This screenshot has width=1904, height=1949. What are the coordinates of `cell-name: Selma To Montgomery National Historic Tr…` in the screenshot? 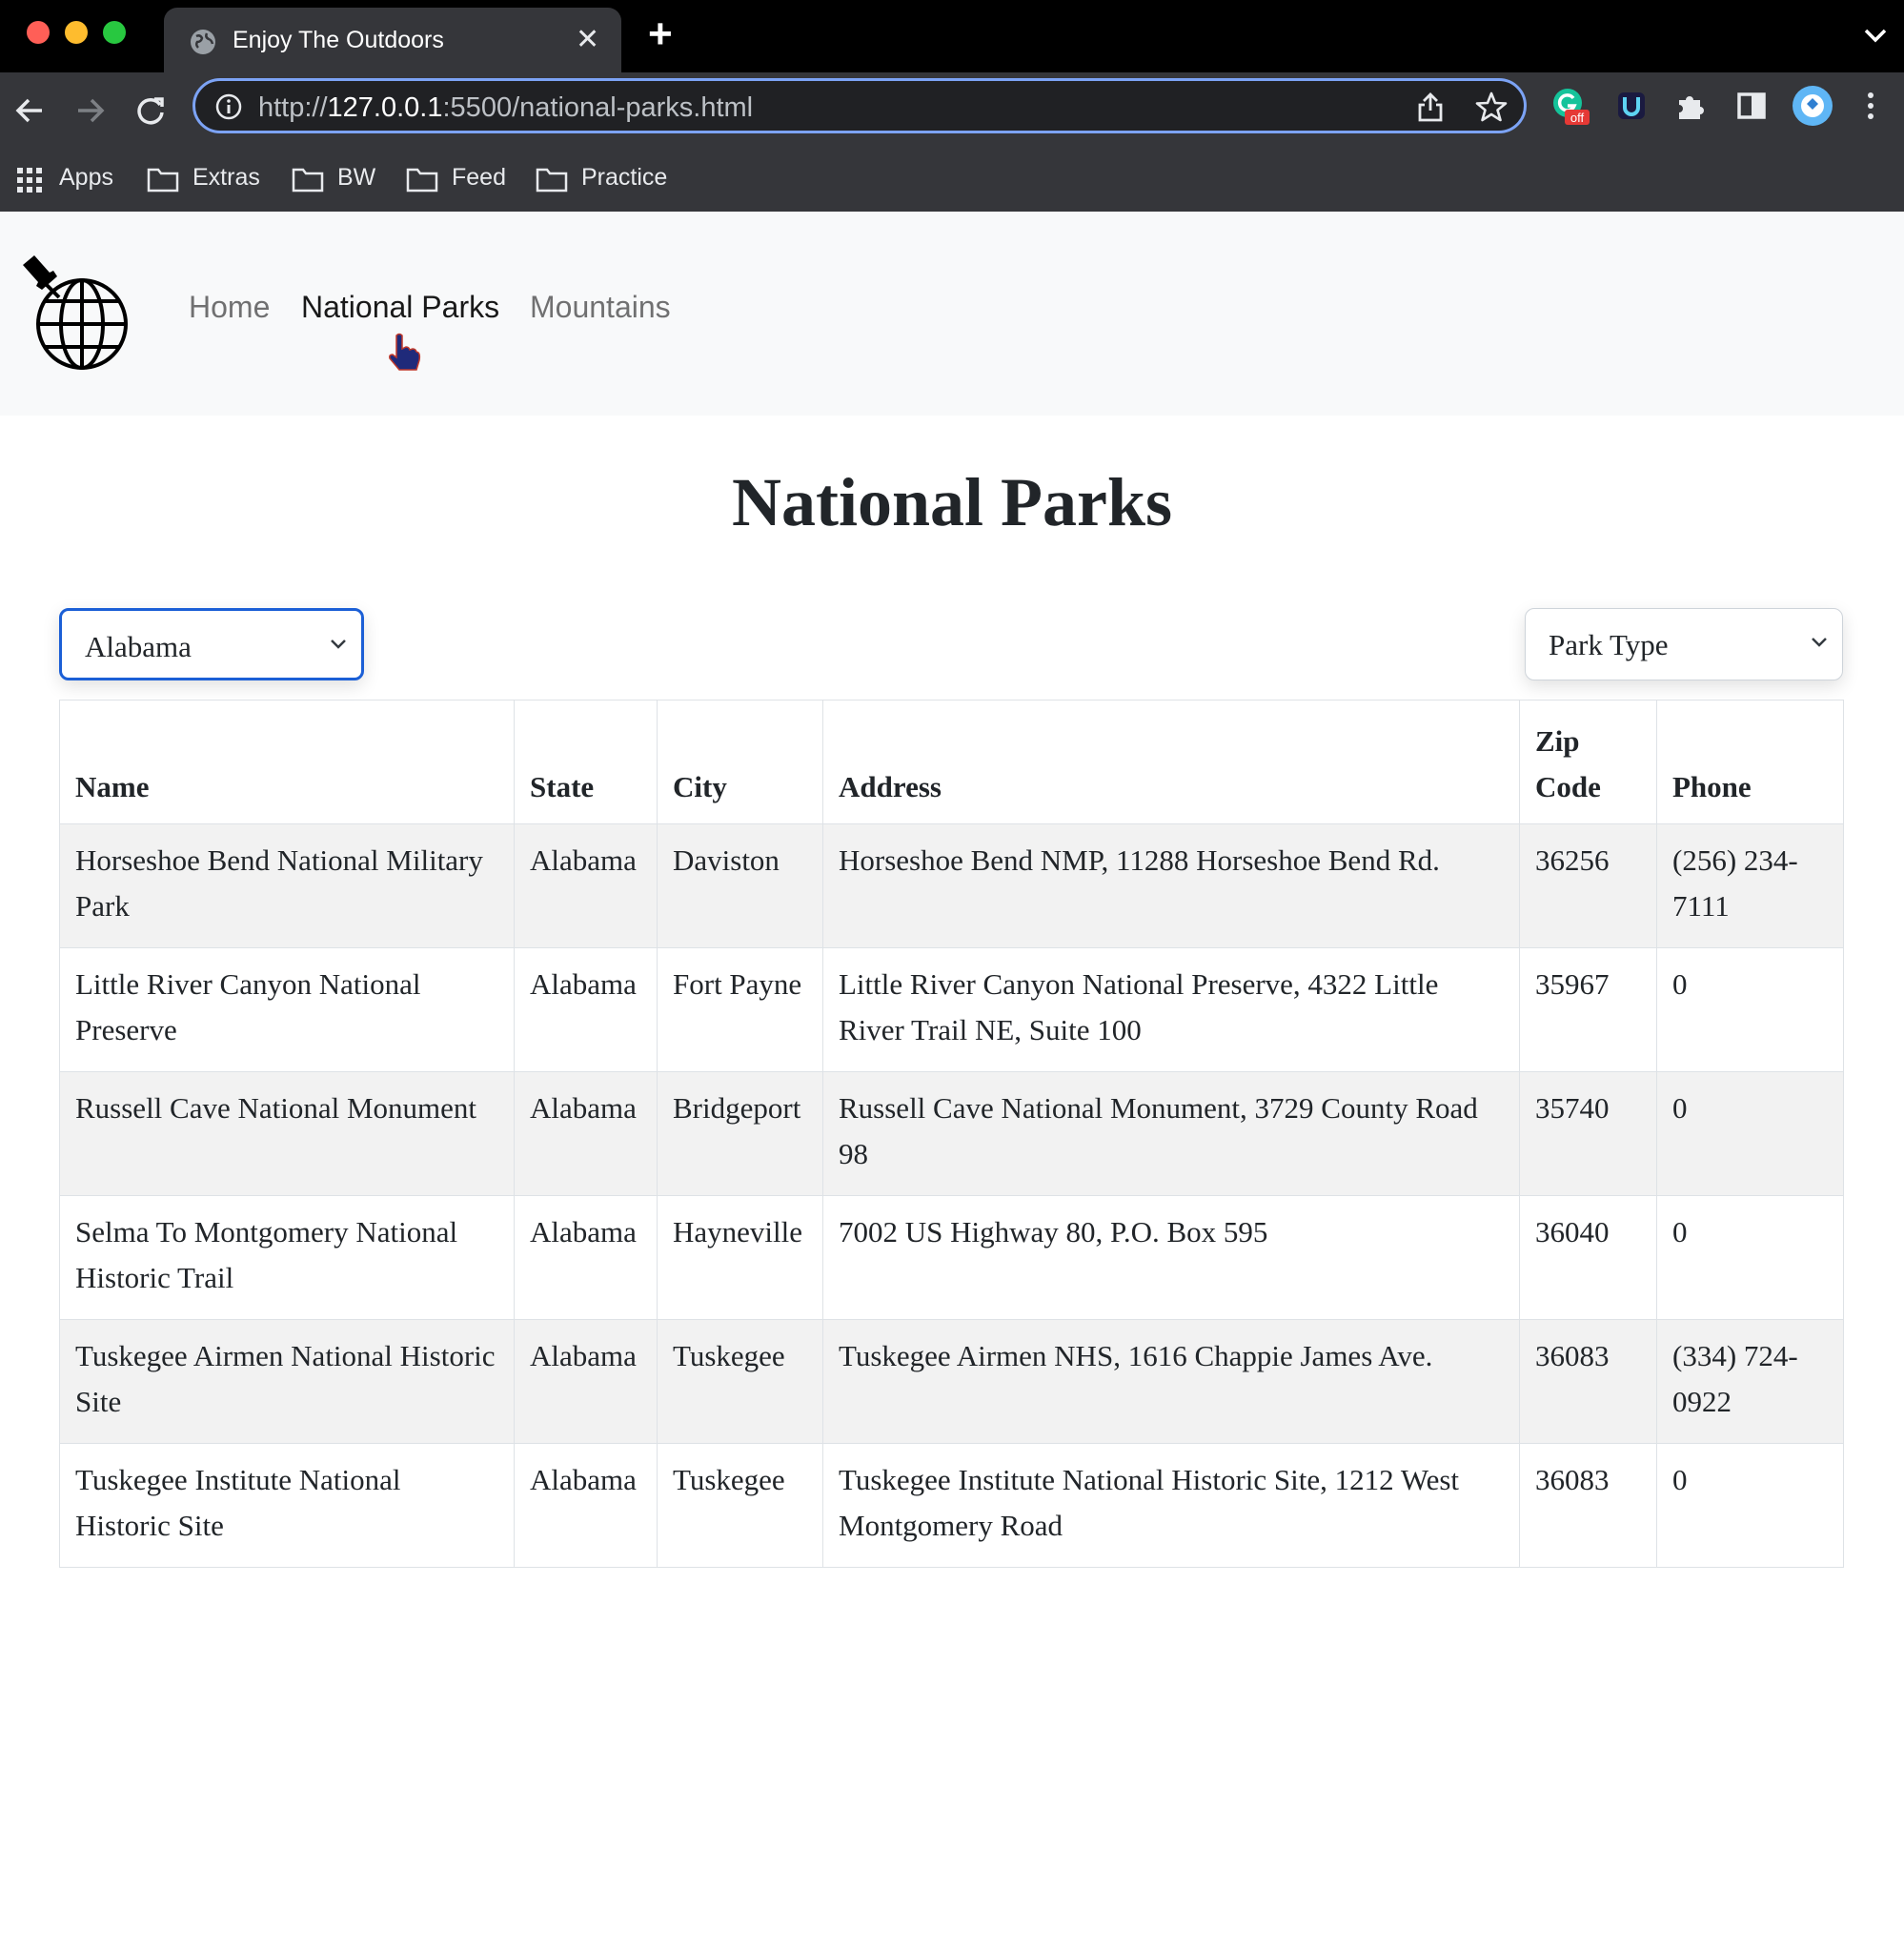 It's located at (287, 1257).